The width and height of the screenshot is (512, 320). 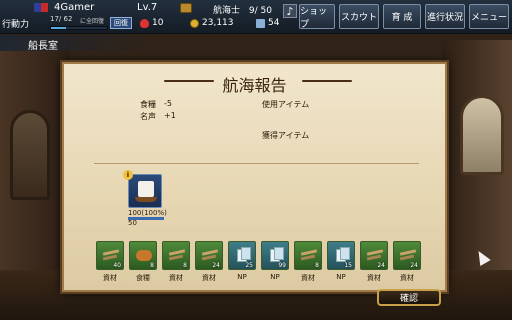 What do you see at coordinates (327, 81) in the screenshot?
I see `title-flourish-right` at bounding box center [327, 81].